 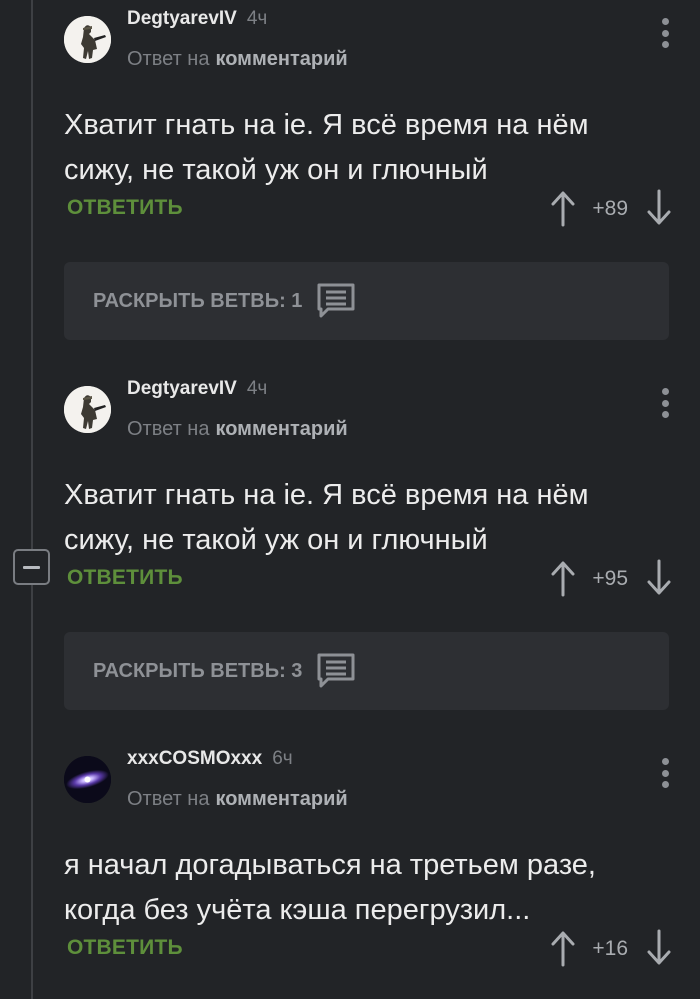 I want to click on minus-icon, so click(x=31, y=567).